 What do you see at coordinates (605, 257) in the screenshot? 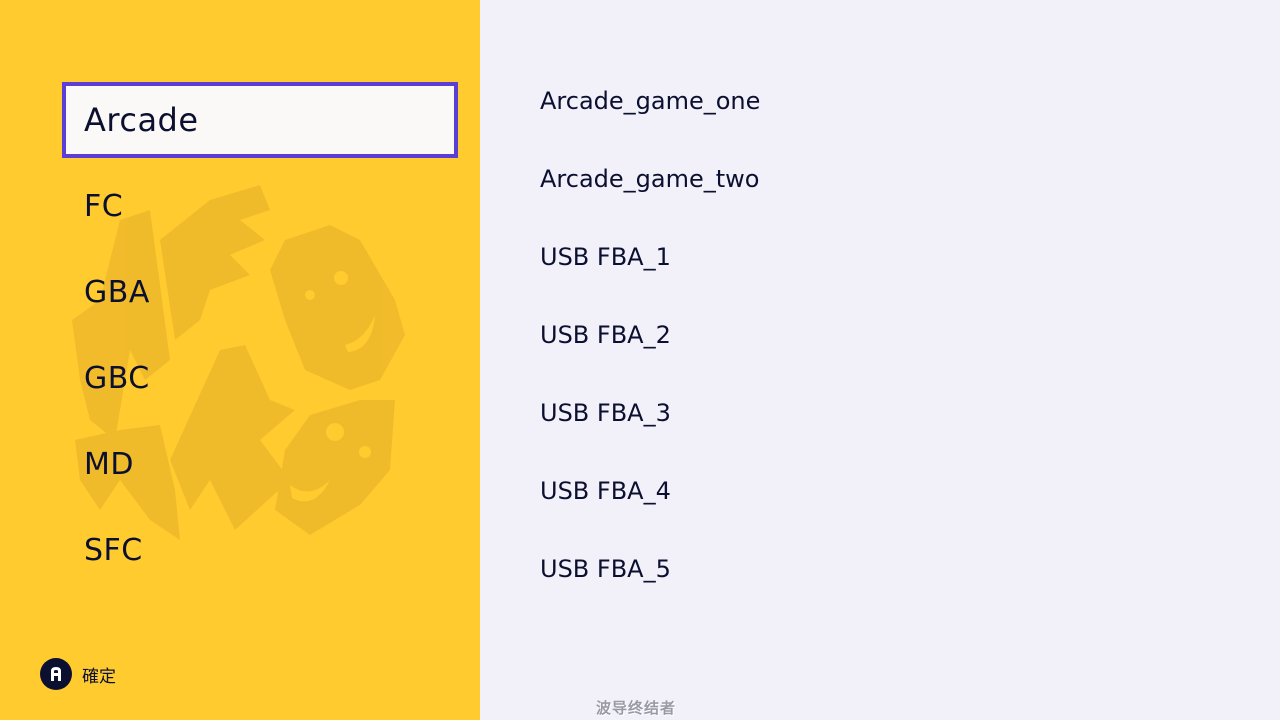
I see `game-item-label: USB FBA_1` at bounding box center [605, 257].